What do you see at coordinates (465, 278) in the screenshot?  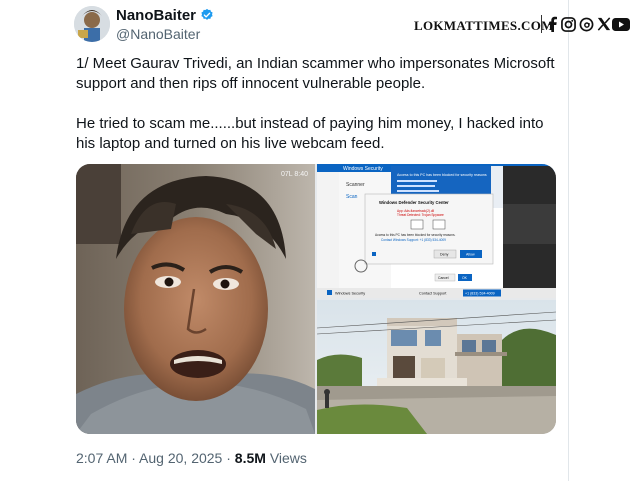 I see `ok-button: OK` at bounding box center [465, 278].